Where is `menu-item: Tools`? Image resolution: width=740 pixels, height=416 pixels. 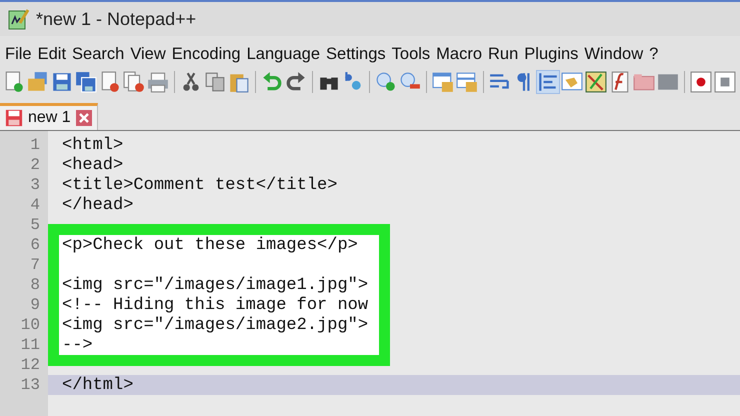 menu-item: Tools is located at coordinates (411, 54).